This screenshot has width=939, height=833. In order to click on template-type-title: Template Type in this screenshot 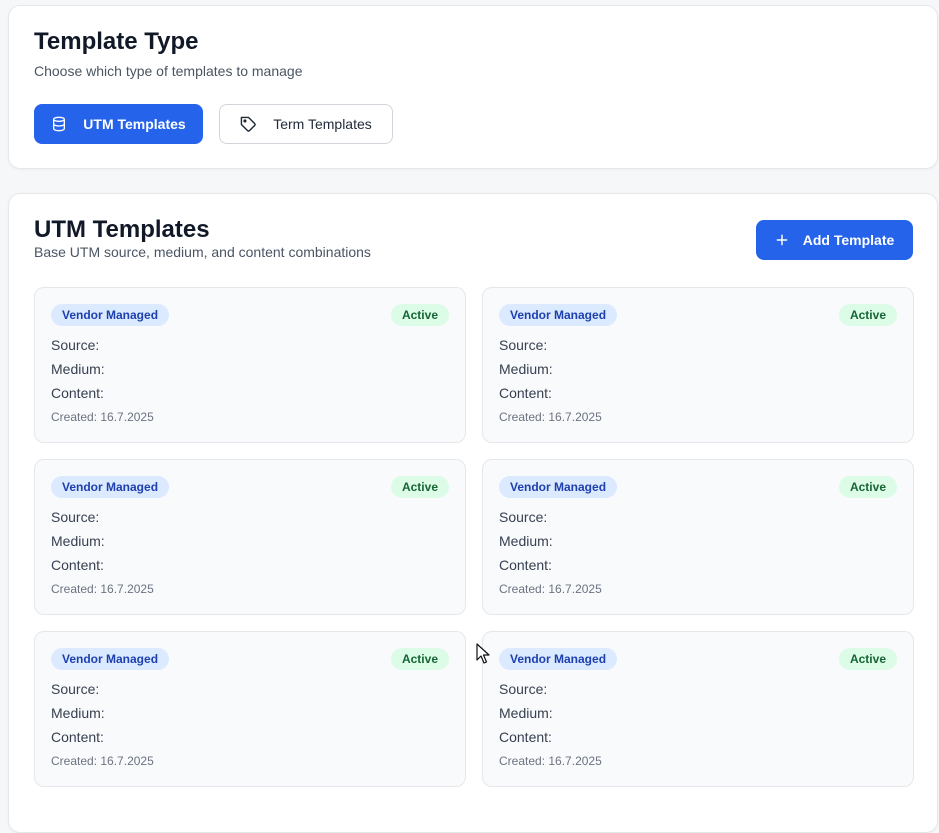, I will do `click(116, 41)`.